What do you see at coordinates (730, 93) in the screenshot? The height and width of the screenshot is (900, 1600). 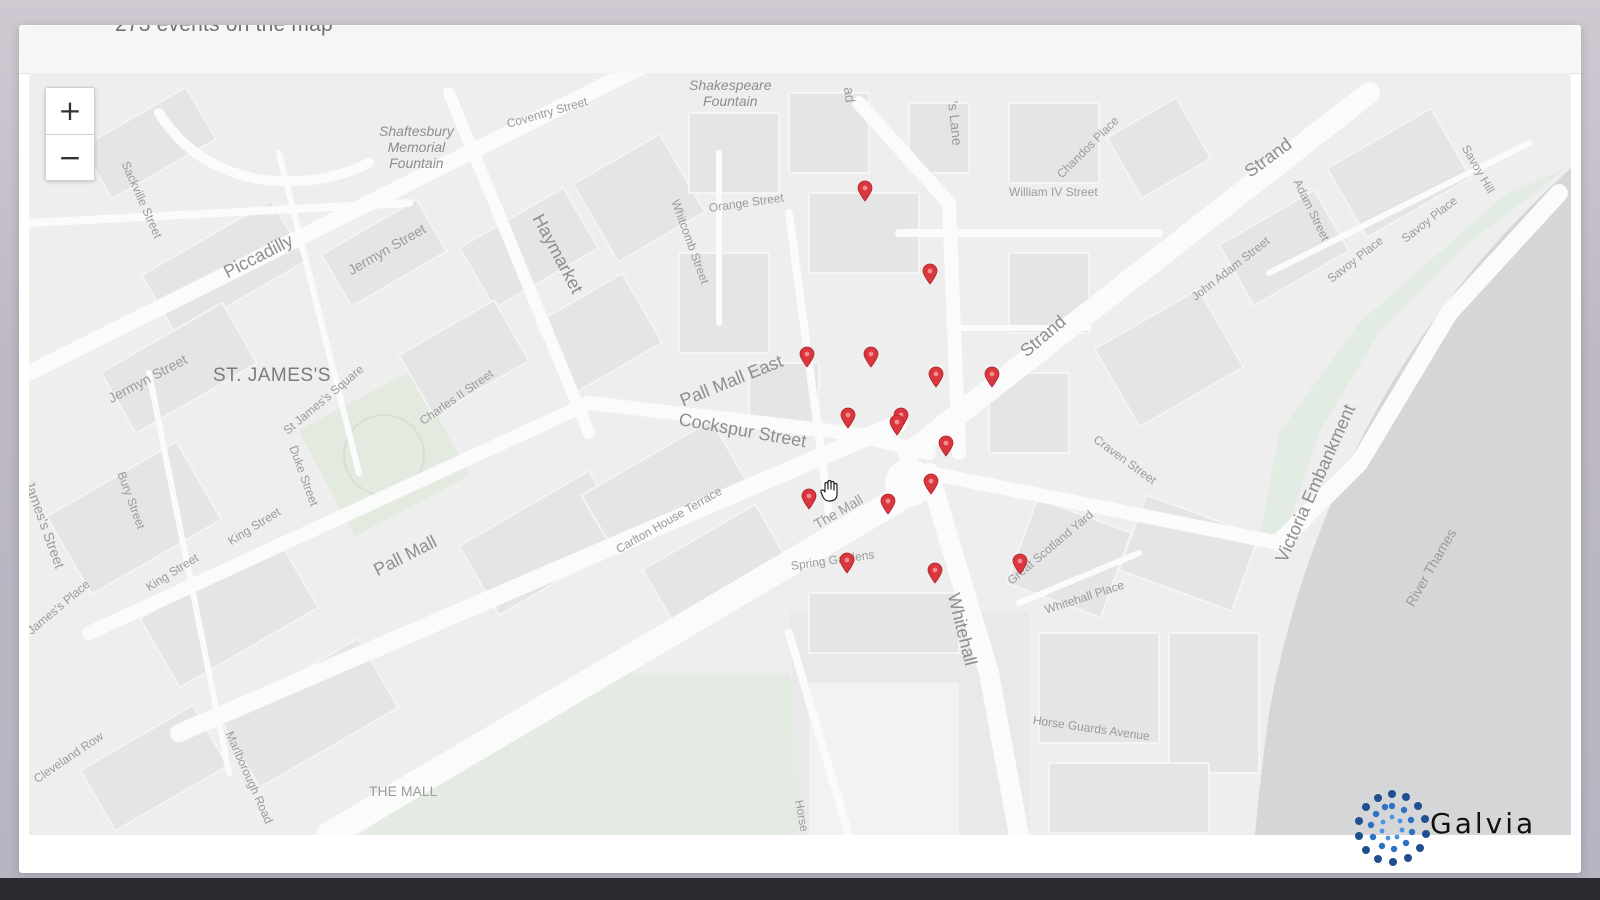 I see `poi-shakespeare-fountain: Shakespeare Fountain` at bounding box center [730, 93].